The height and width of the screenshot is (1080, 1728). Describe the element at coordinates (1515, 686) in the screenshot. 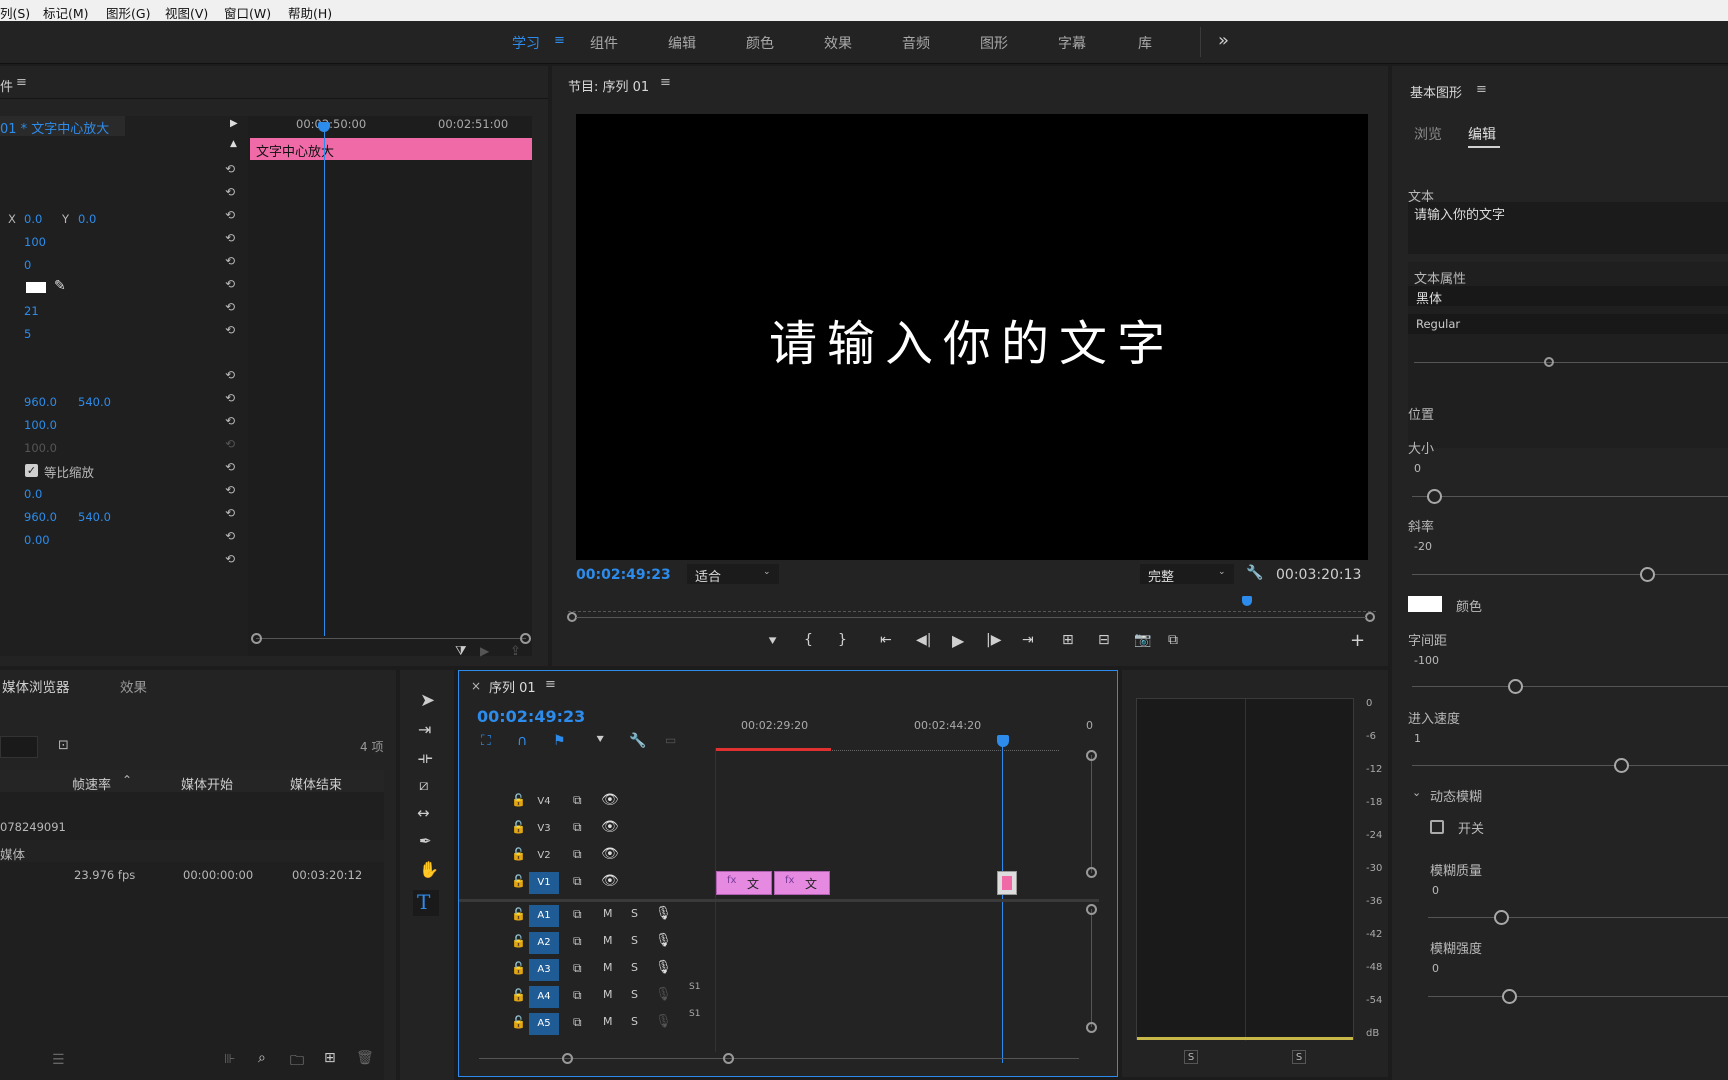

I see `tracking-slider-knob` at that location.